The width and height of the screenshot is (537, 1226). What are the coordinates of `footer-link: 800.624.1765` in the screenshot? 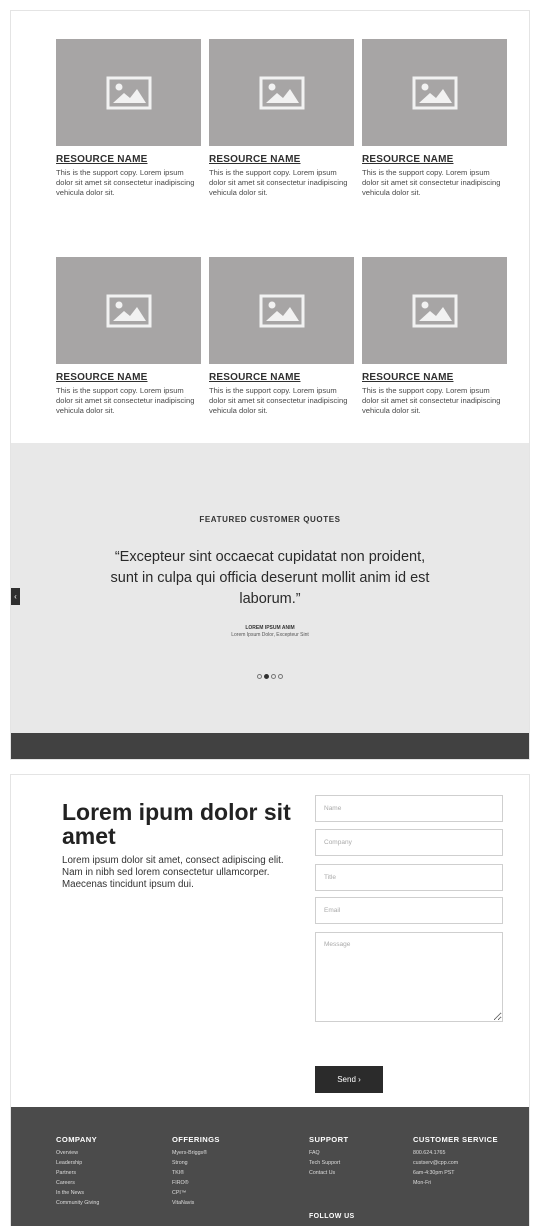 It's located at (455, 1153).